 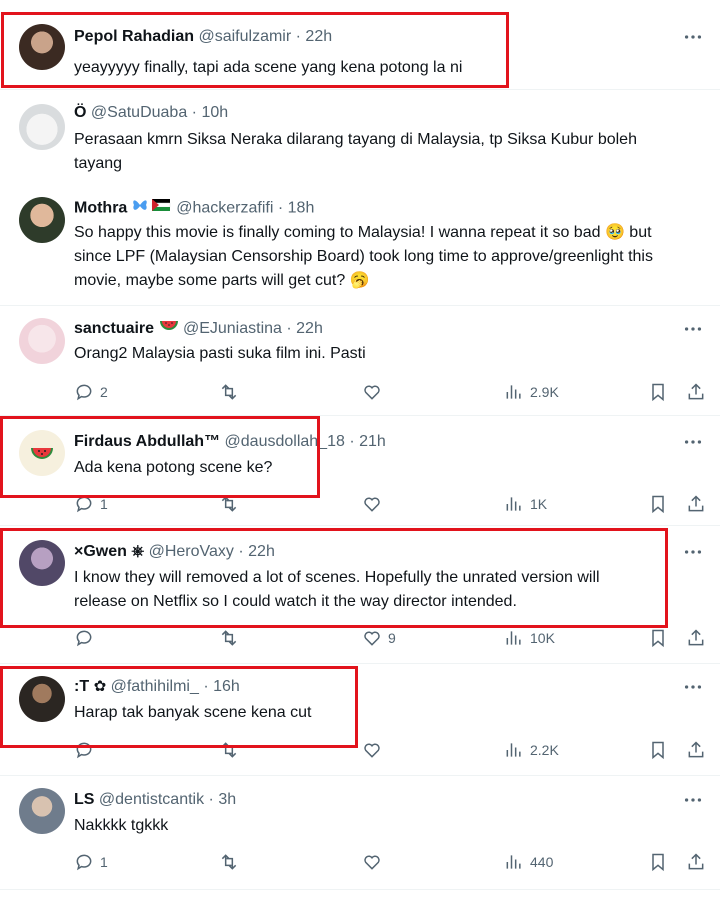 I want to click on like-icon, so click(x=372, y=862).